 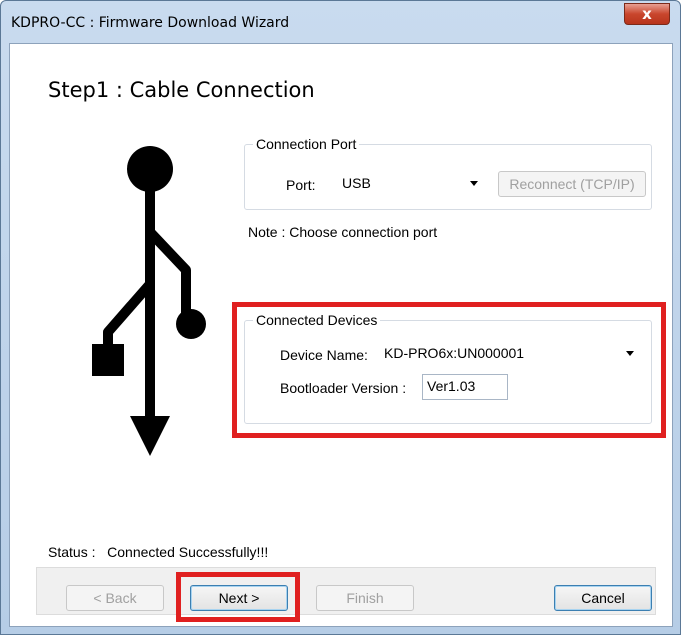 What do you see at coordinates (449, 370) in the screenshot?
I see `connected-devices-highlight` at bounding box center [449, 370].